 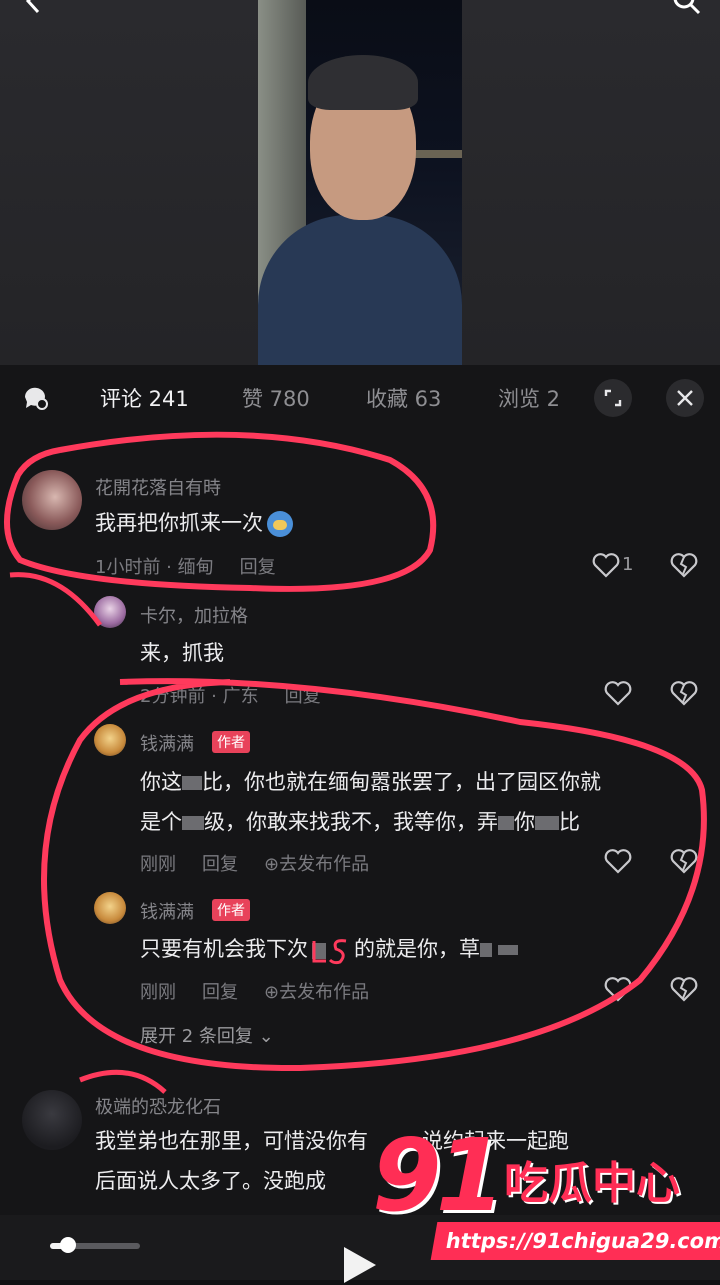 What do you see at coordinates (524, 822) in the screenshot?
I see `text-segment: 你` at bounding box center [524, 822].